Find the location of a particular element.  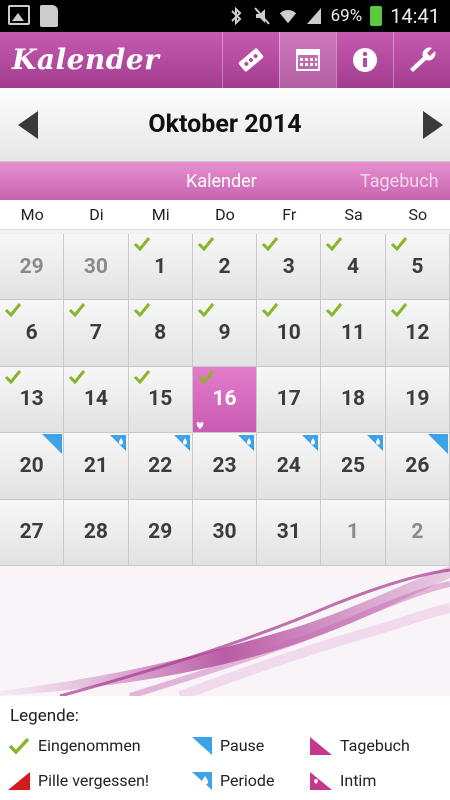

day-number: 7 is located at coordinates (95, 333).